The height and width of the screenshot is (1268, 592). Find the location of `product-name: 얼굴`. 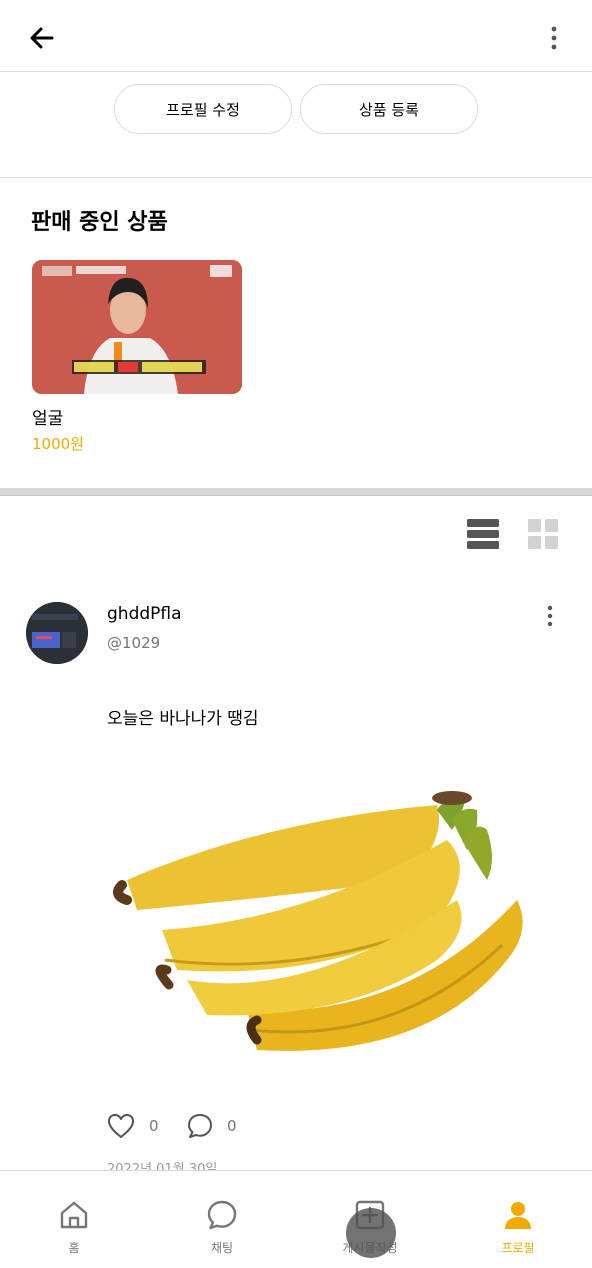

product-name: 얼굴 is located at coordinates (48, 419).